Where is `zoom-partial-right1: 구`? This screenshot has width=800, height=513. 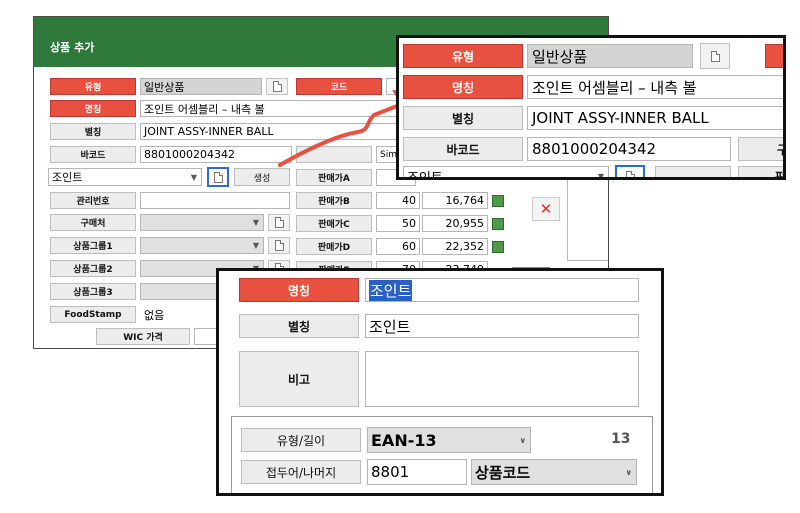 zoom-partial-right1: 구 is located at coordinates (760, 149).